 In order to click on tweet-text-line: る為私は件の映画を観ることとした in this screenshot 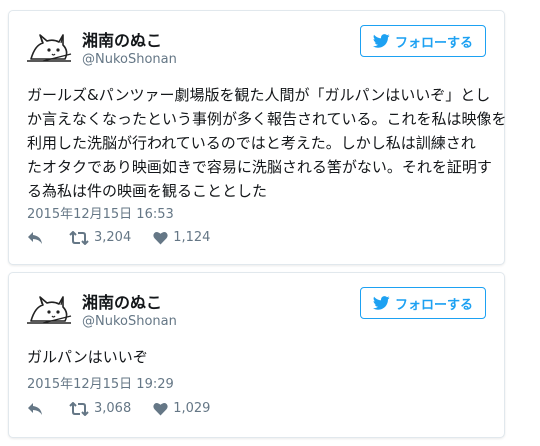, I will do `click(147, 191)`.